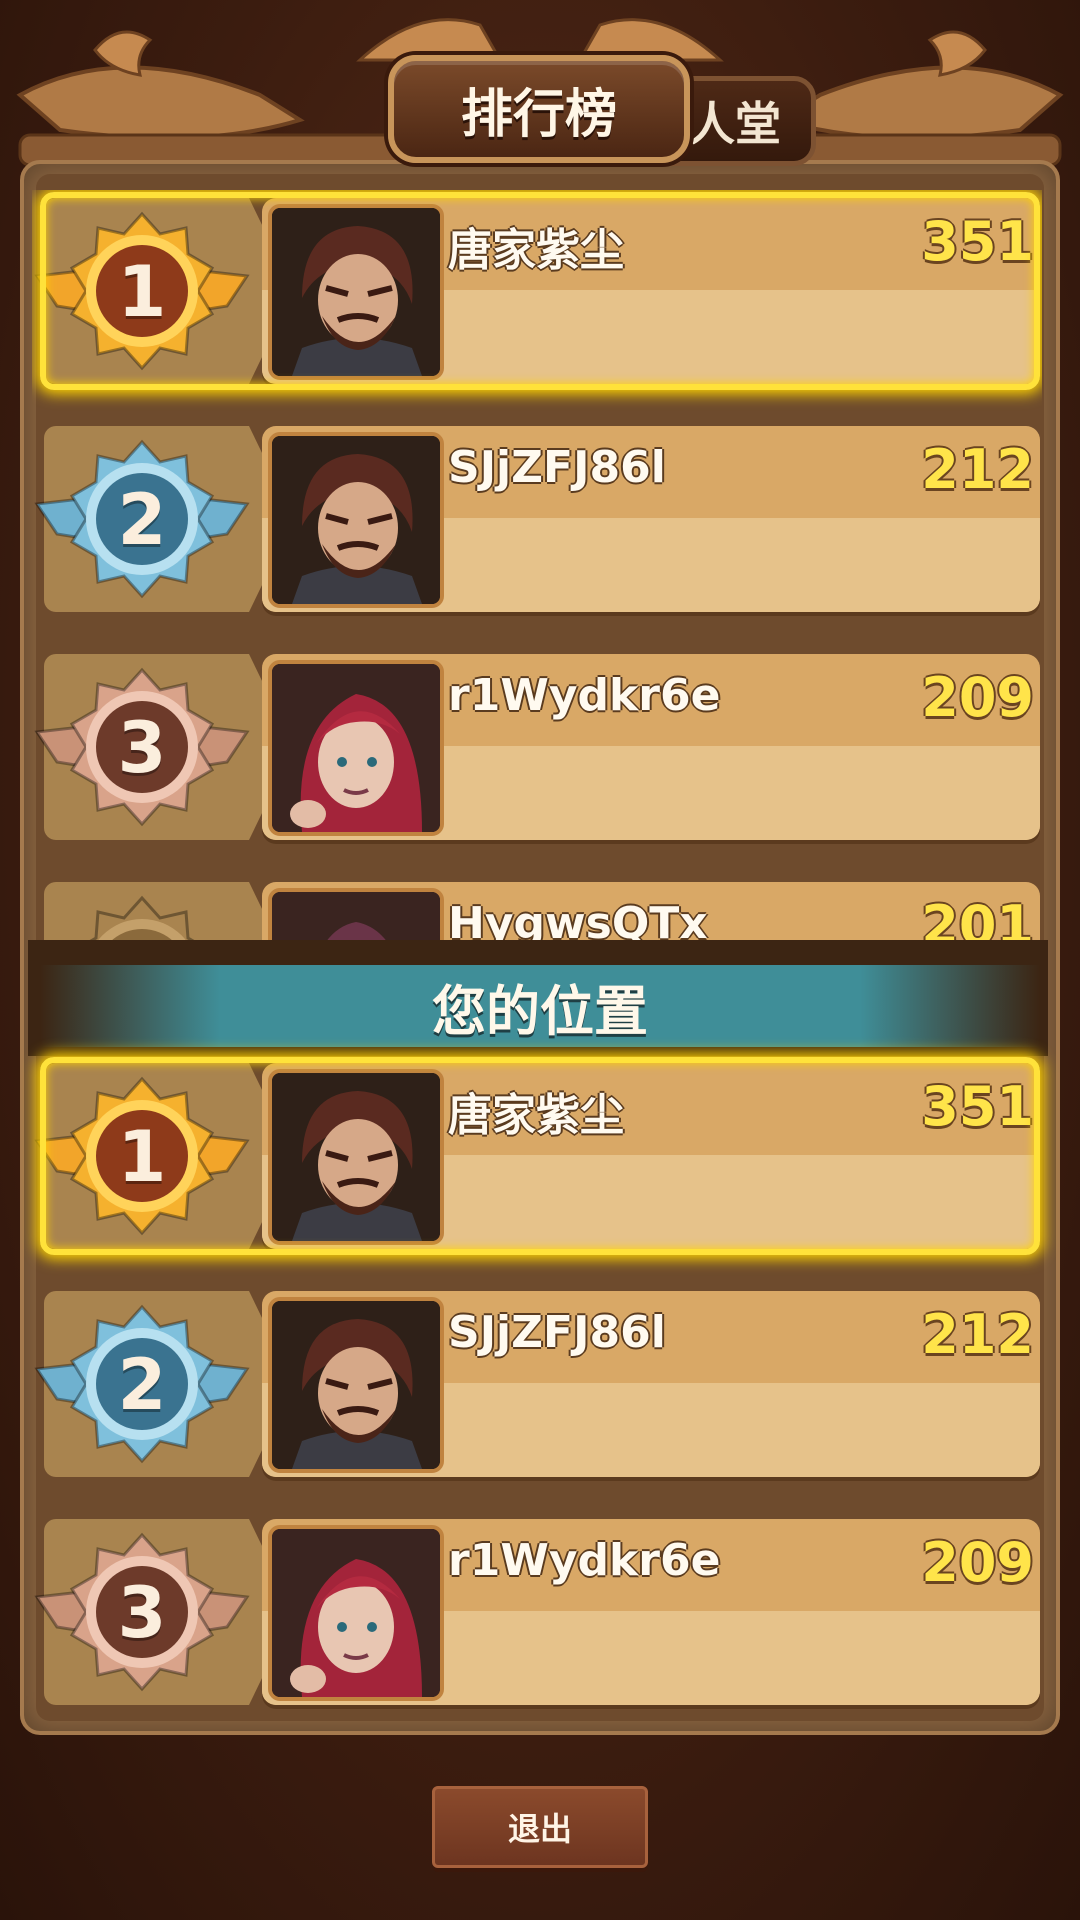 The height and width of the screenshot is (1920, 1080). Describe the element at coordinates (578, 920) in the screenshot. I see `player-name: HygwsQTx` at that location.